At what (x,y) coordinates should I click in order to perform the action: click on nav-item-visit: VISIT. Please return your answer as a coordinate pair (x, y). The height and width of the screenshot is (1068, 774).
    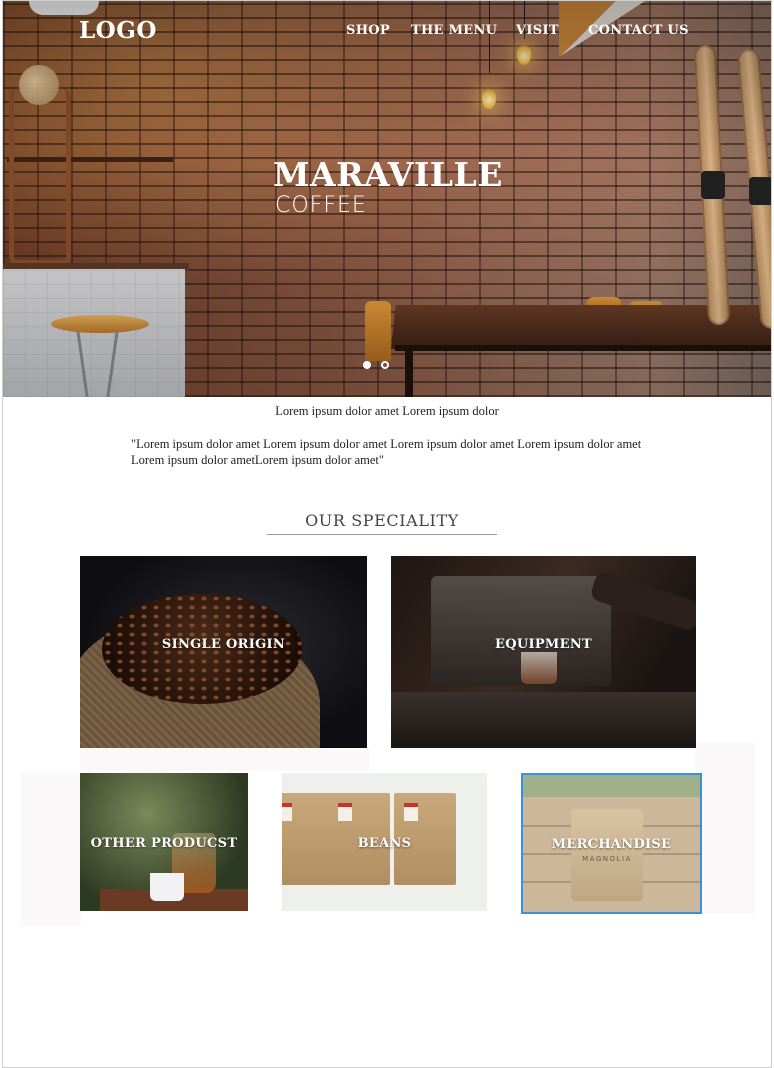
    Looking at the image, I should click on (537, 30).